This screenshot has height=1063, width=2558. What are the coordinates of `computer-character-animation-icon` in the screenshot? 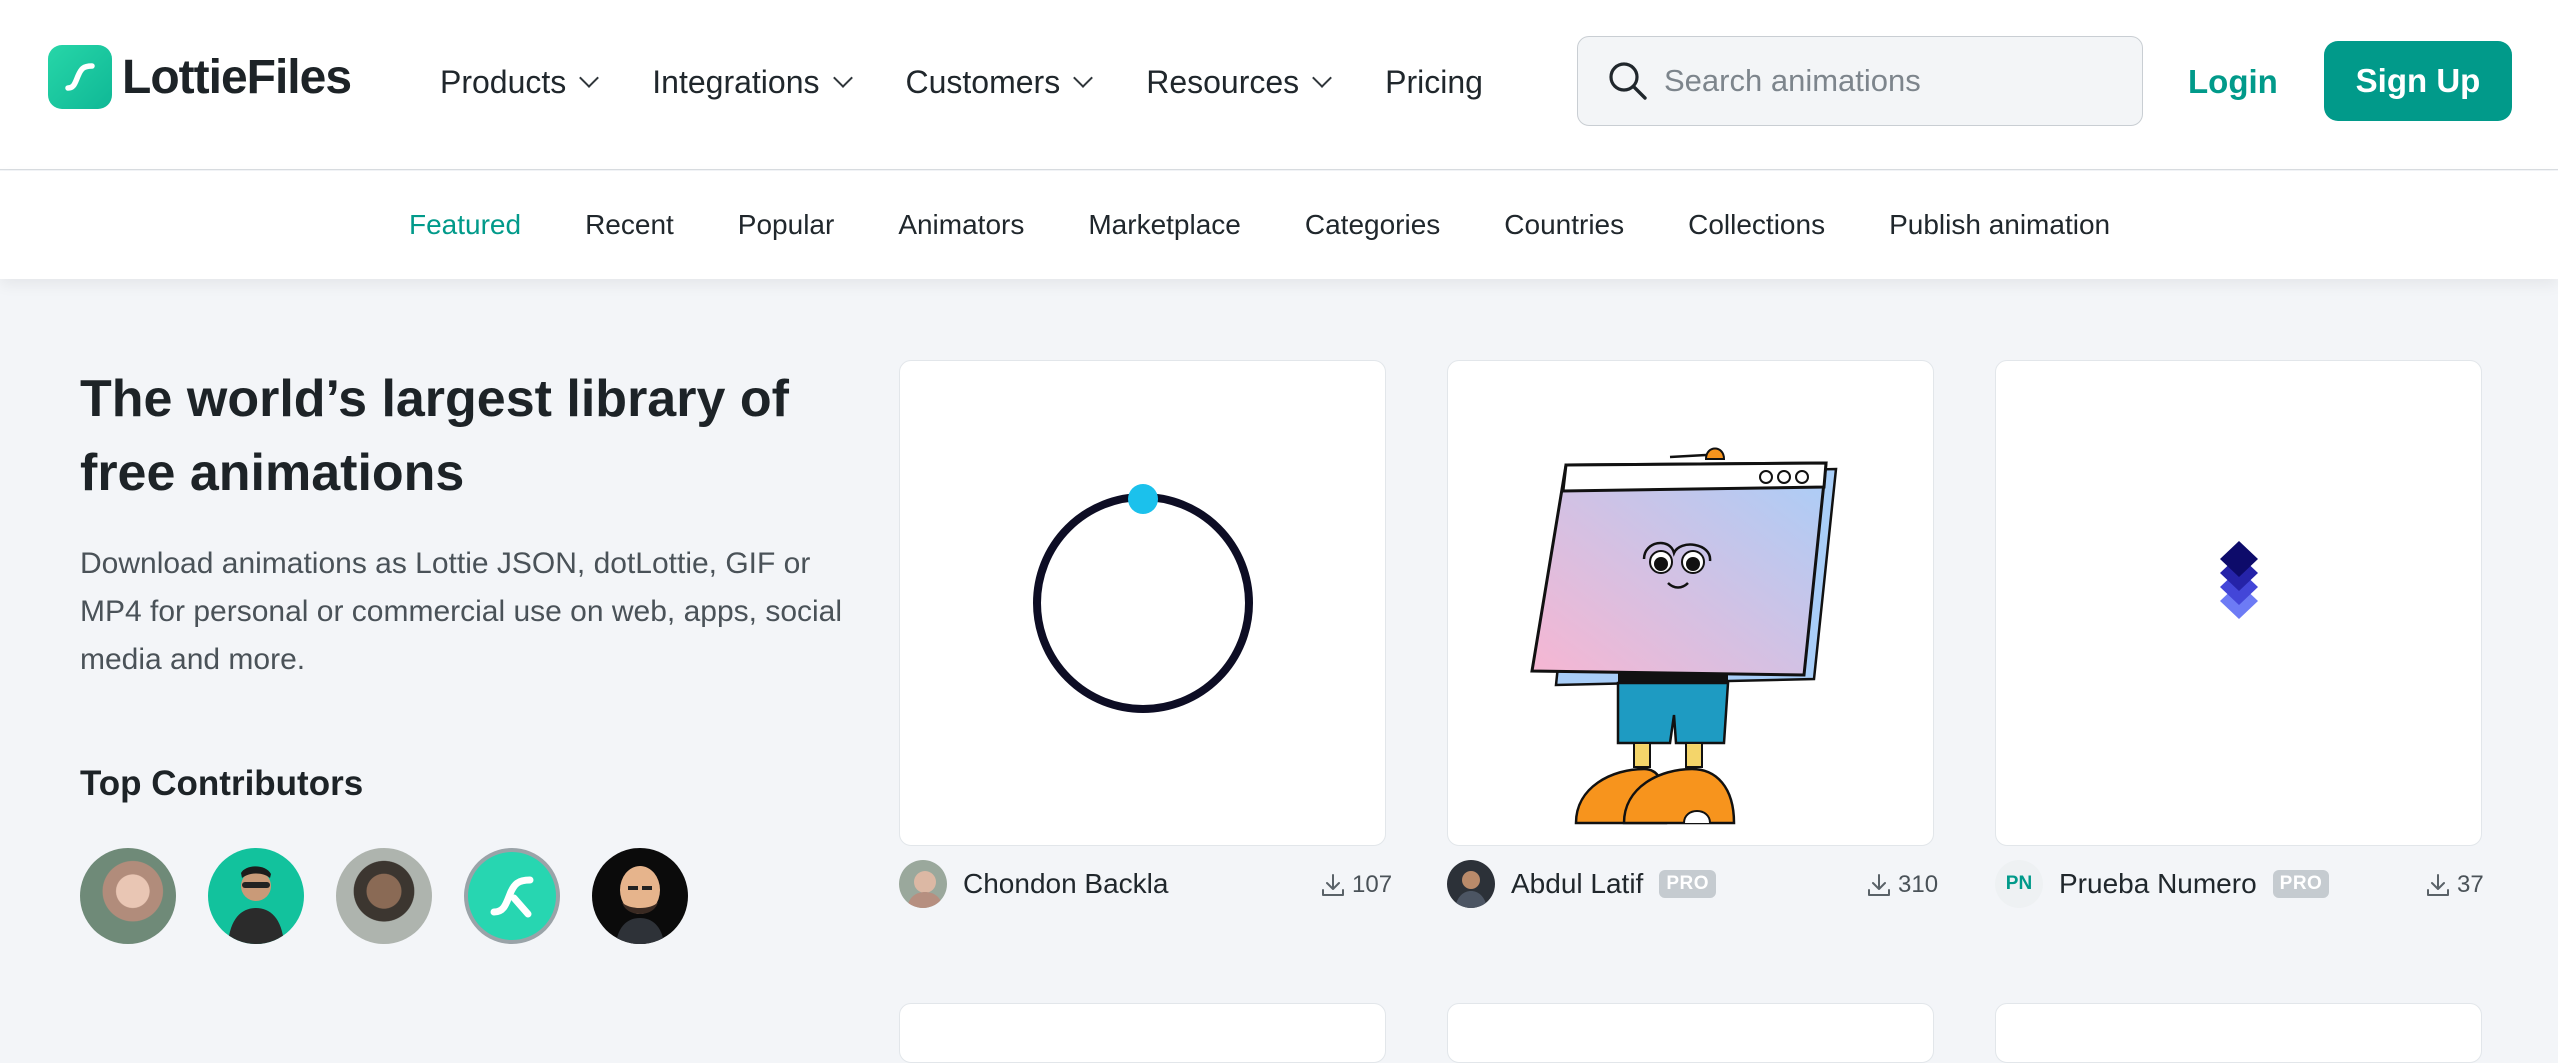 It's located at (1684, 636).